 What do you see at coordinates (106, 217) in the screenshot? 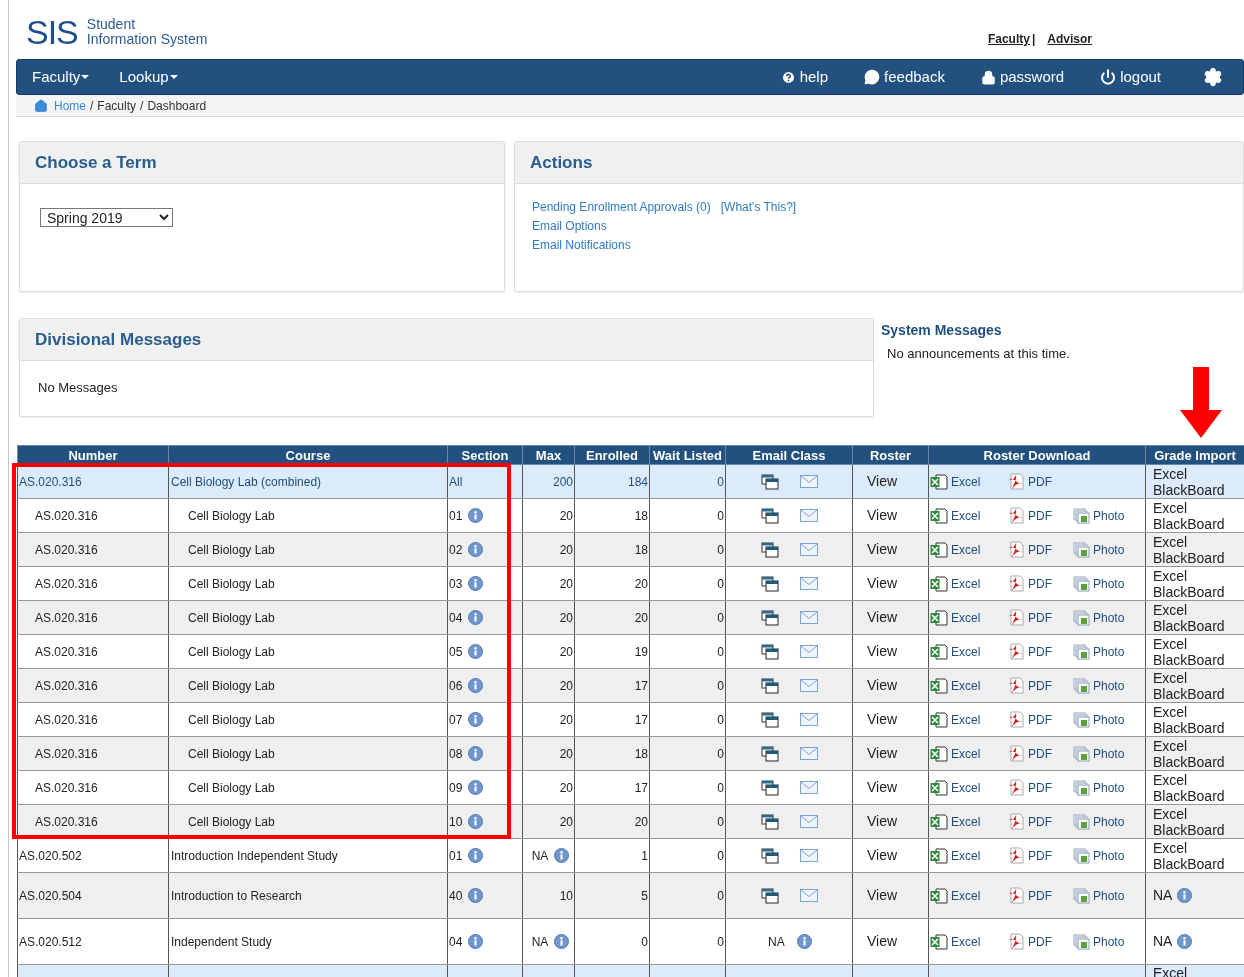
I see `term-select: Spring 2019` at bounding box center [106, 217].